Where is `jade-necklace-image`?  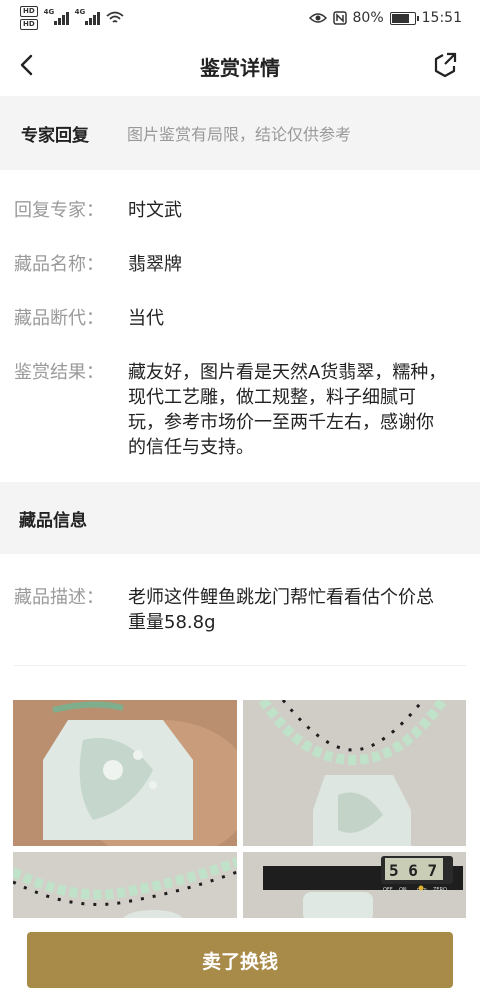 jade-necklace-image is located at coordinates (354, 773).